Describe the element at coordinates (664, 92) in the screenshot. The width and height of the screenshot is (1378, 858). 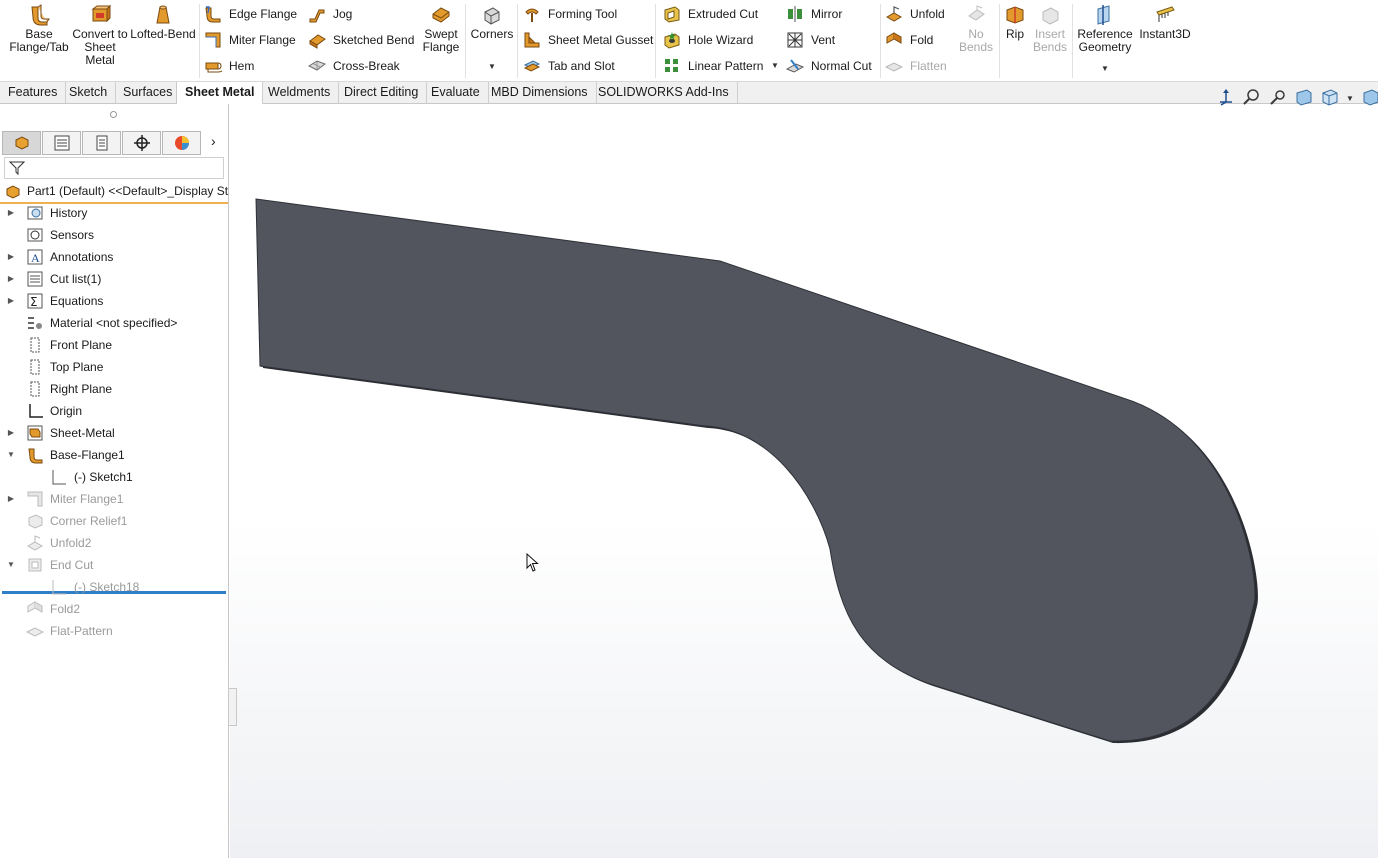
I see `tab-solidworks-add-ins: SOLIDWORKS Add-Ins` at that location.